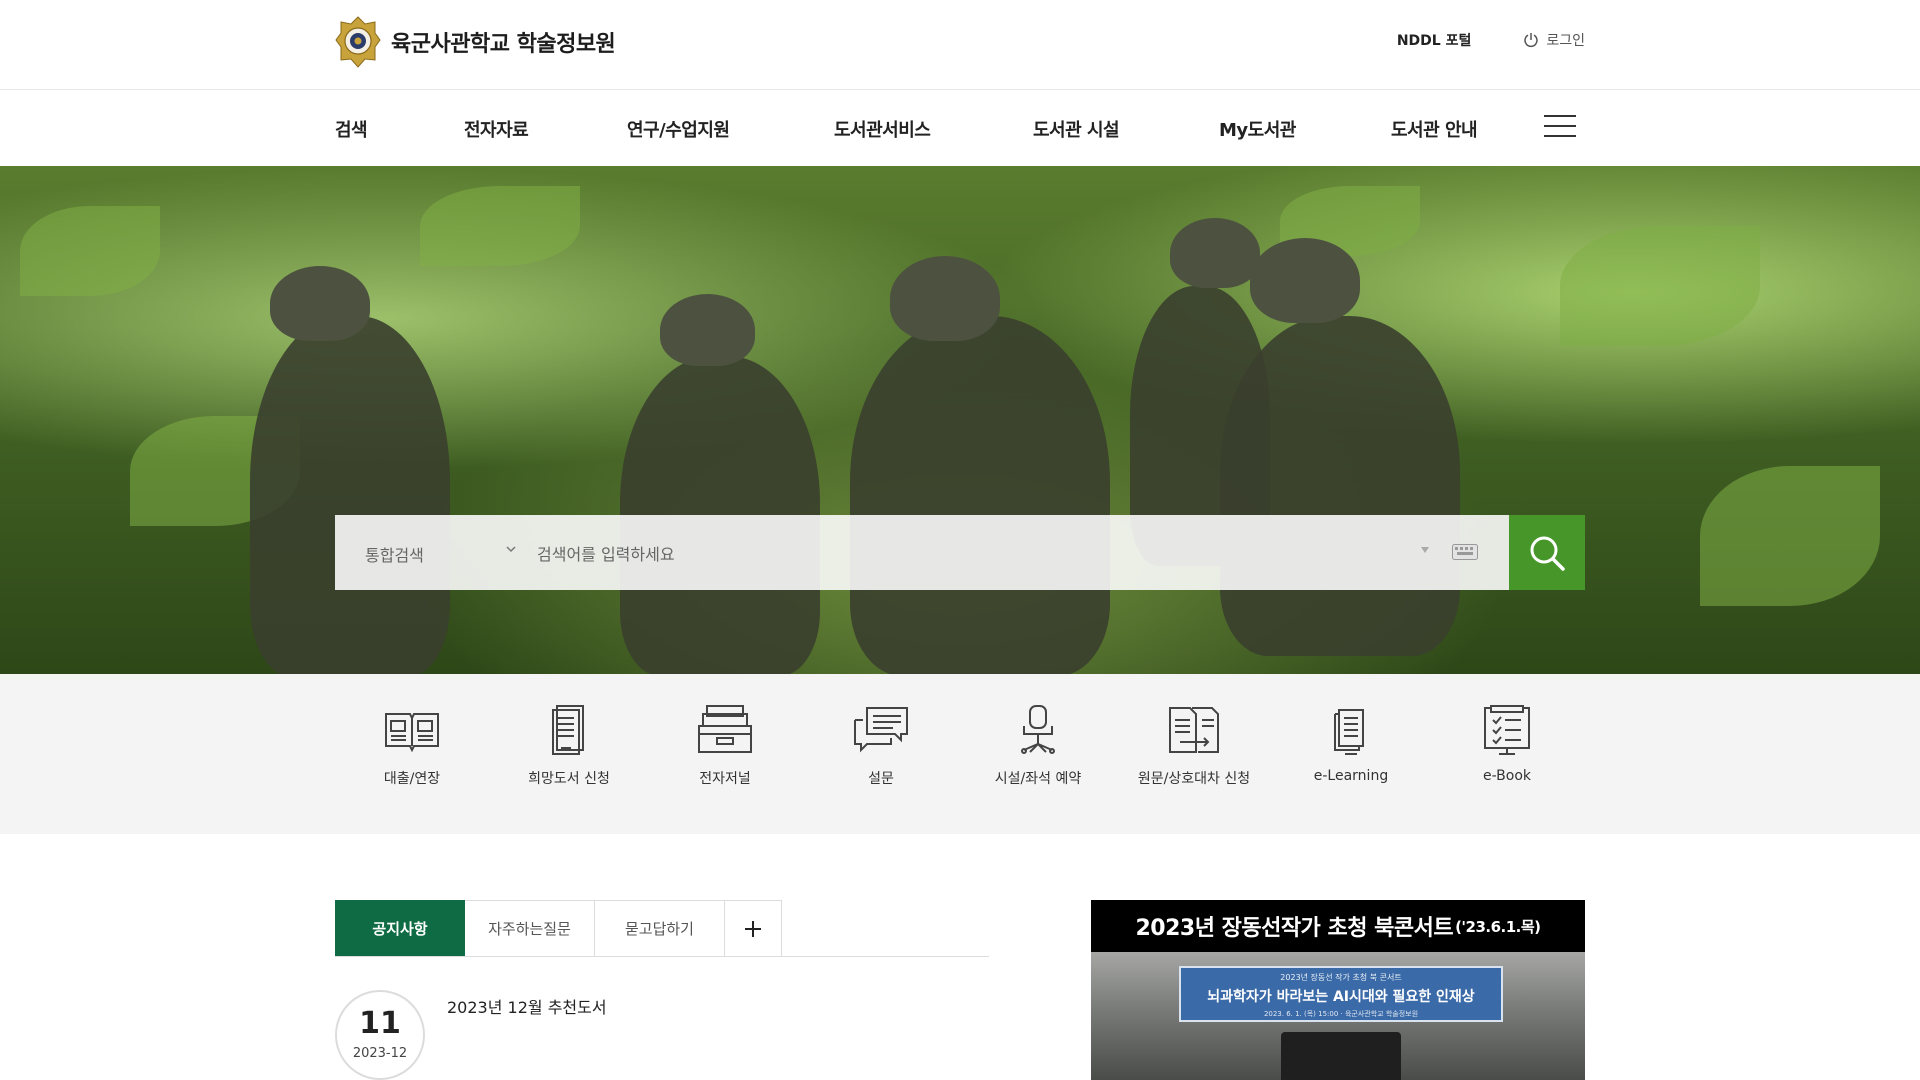 Image resolution: width=1920 pixels, height=1080 pixels. Describe the element at coordinates (1341, 1056) in the screenshot. I see `banner-doorway` at that location.